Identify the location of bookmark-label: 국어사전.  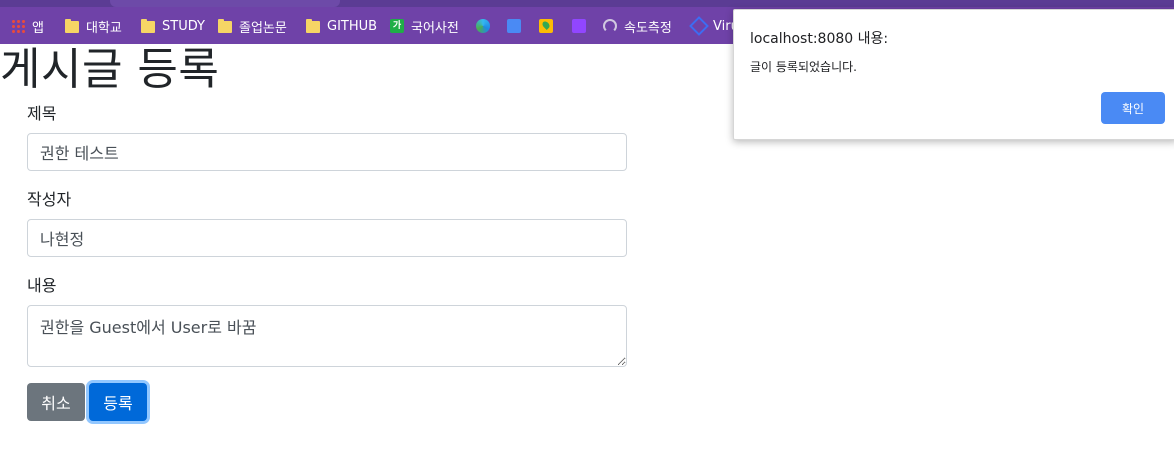
(435, 28).